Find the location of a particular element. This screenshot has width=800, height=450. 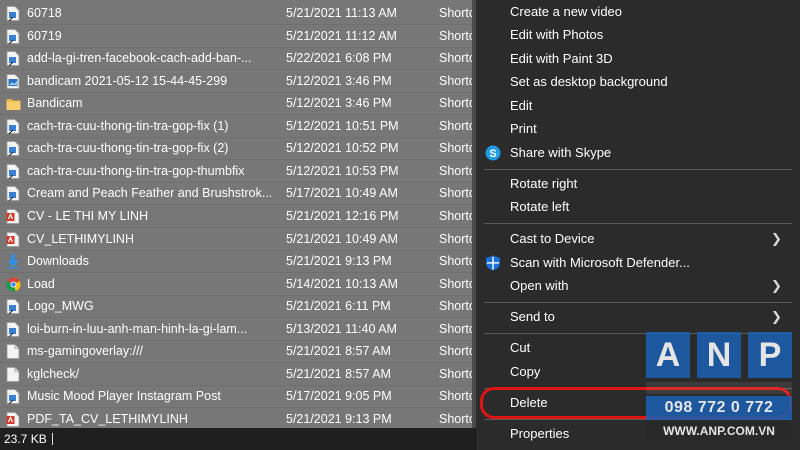

menu-item-edit-with-photos: Edit with Photos is located at coordinates (638, 35).